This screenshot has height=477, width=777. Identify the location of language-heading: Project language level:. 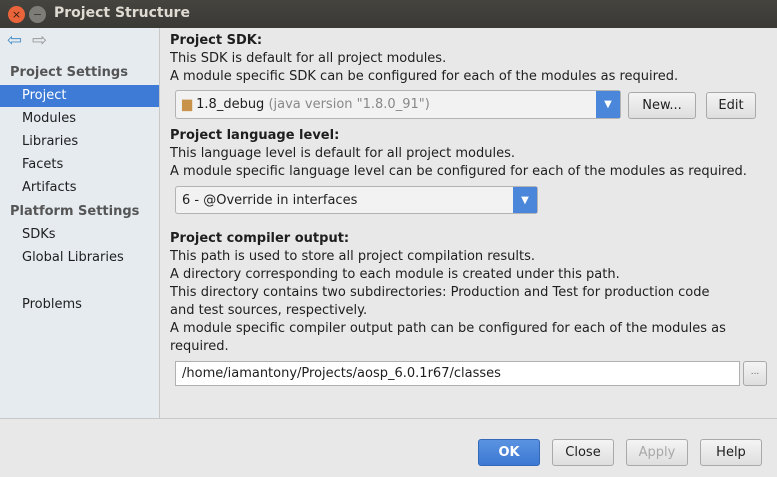
(255, 135).